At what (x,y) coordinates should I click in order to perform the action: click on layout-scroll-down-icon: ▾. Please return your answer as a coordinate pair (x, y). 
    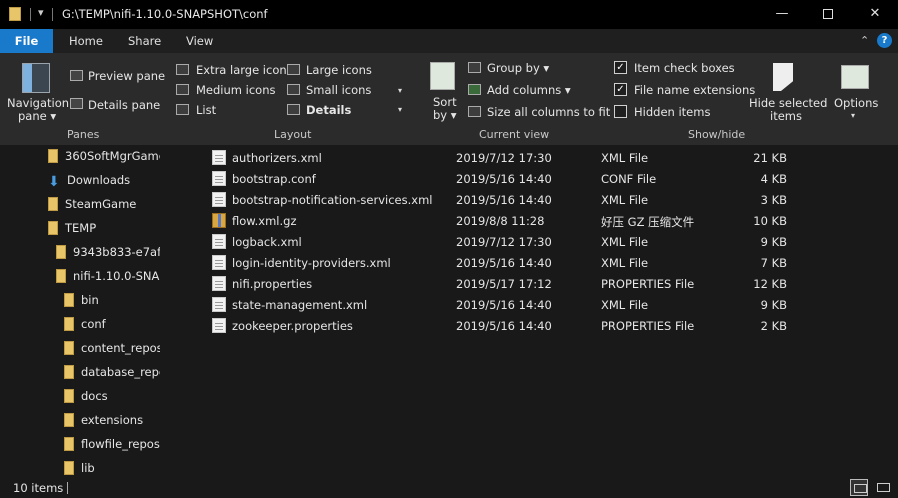
    Looking at the image, I should click on (400, 90).